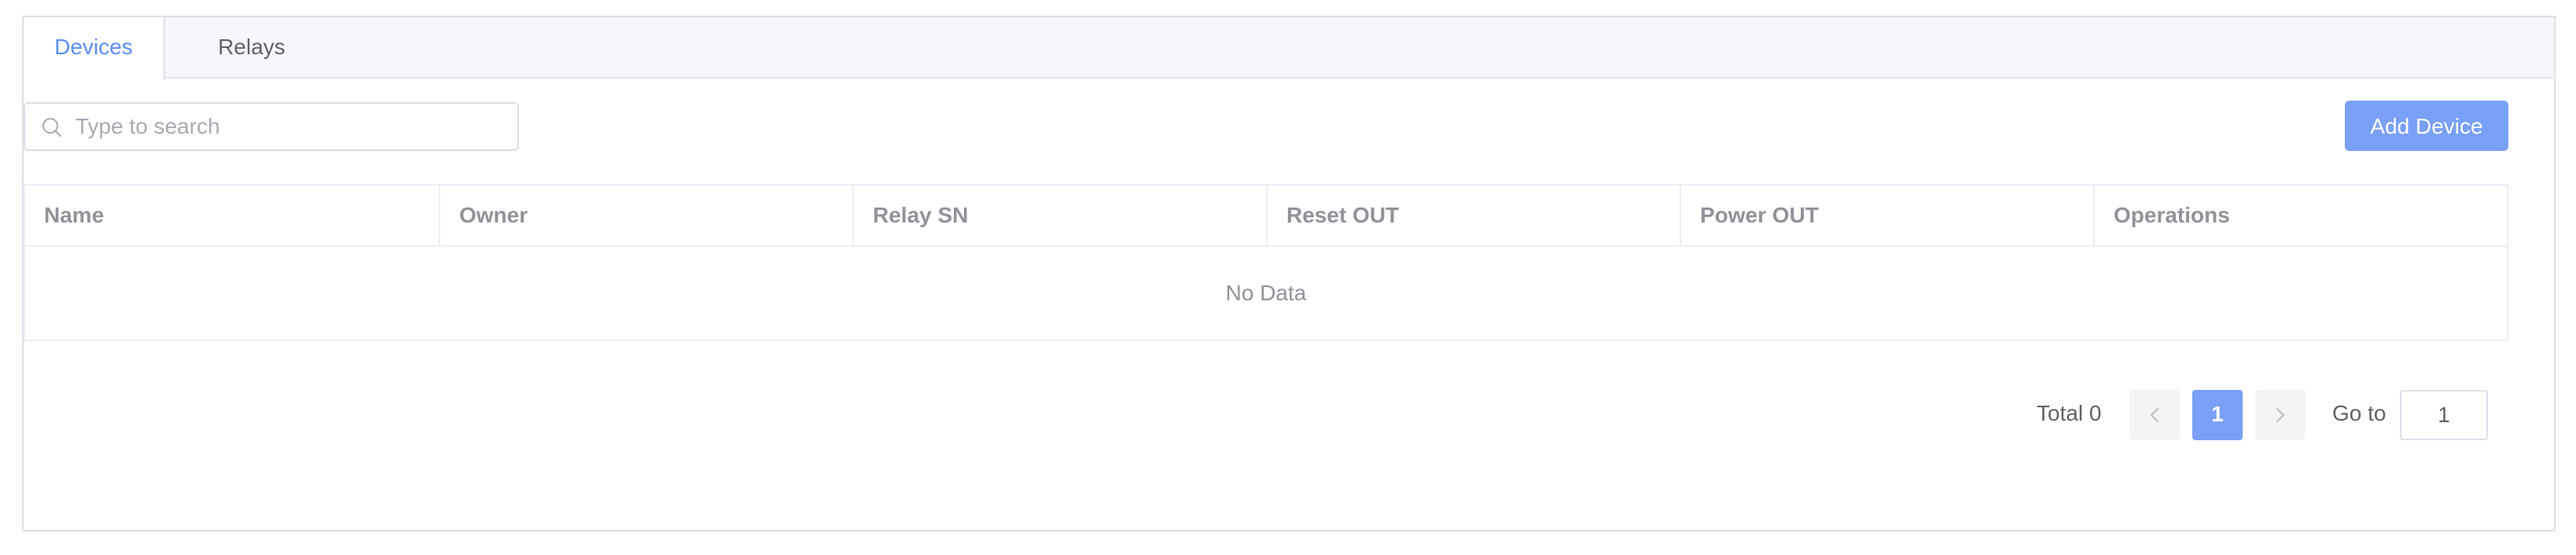 The height and width of the screenshot is (555, 2576). What do you see at coordinates (647, 216) in the screenshot?
I see `column-header-owner: Owner` at bounding box center [647, 216].